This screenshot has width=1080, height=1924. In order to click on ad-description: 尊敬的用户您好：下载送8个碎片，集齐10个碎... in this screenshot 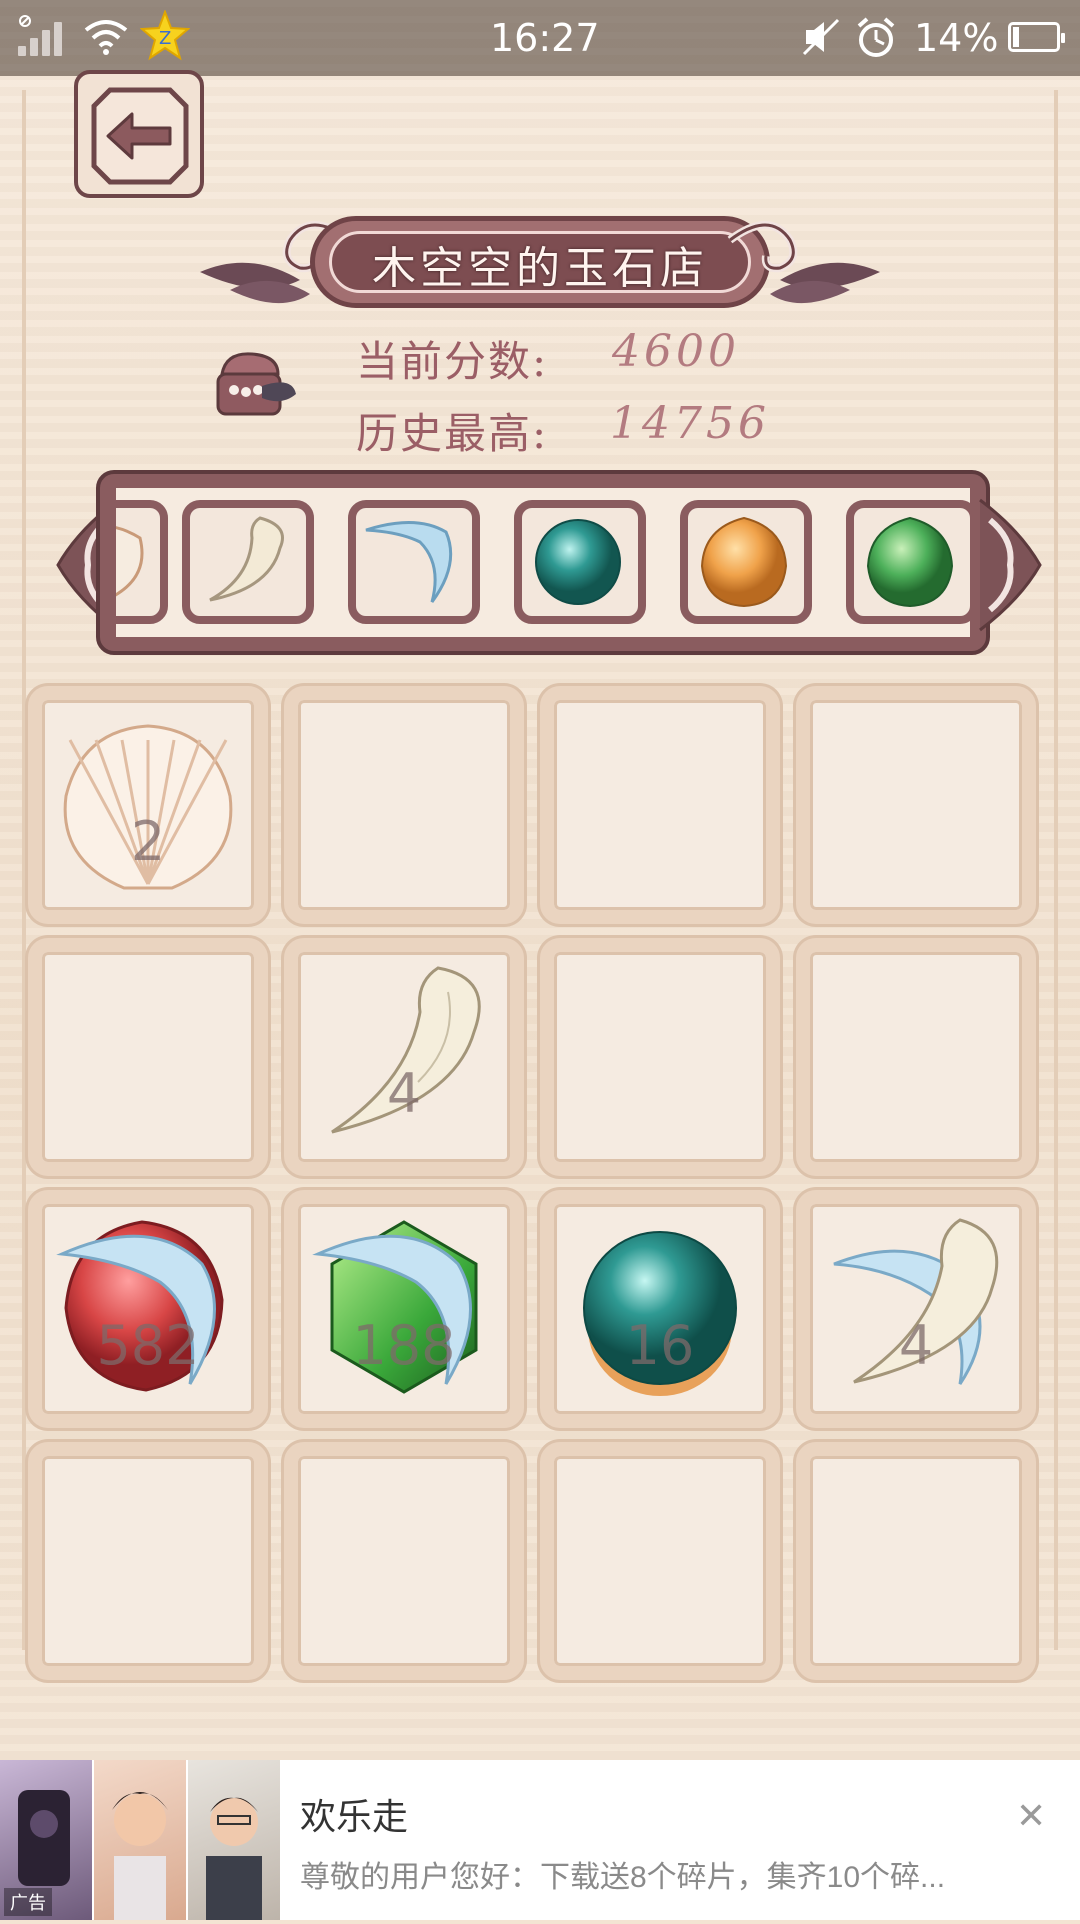, I will do `click(623, 1877)`.